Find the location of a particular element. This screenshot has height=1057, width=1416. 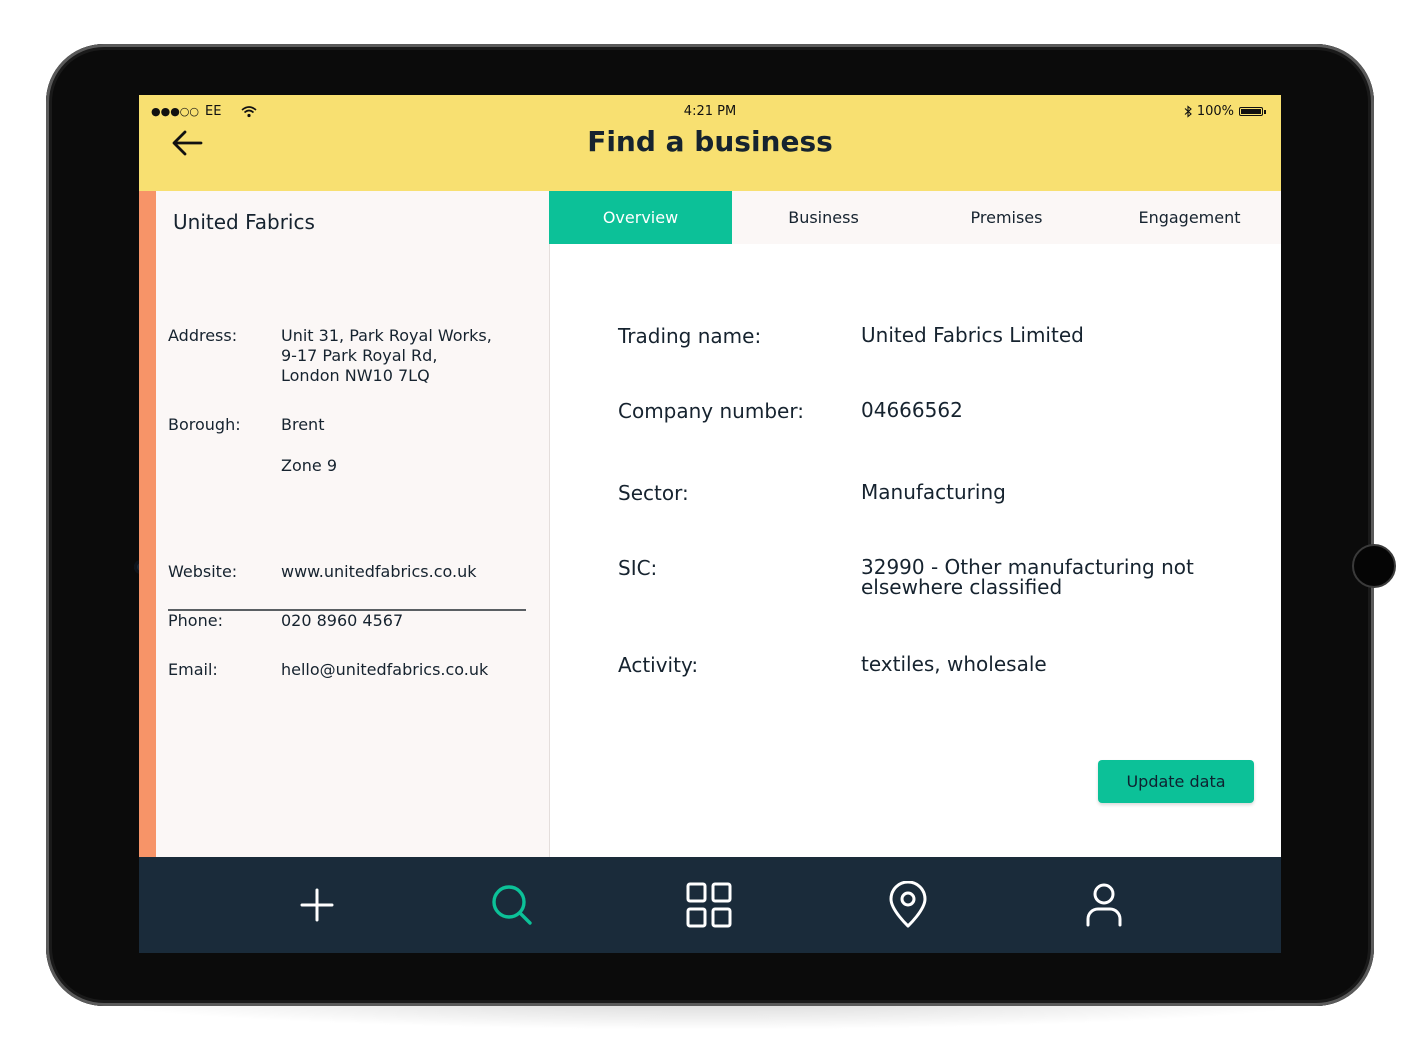

zone-value: Zone 9 is located at coordinates (309, 465).